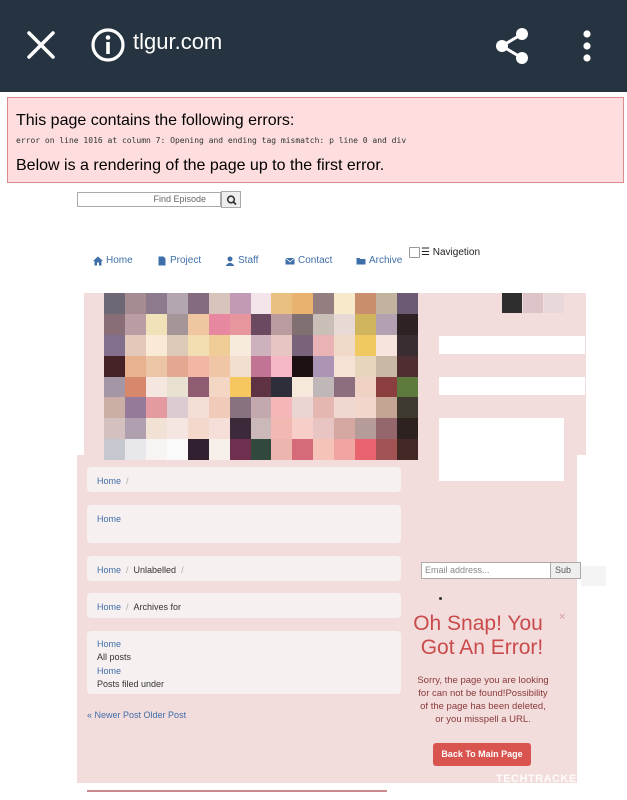 The image size is (627, 800). I want to click on close-icon, so click(41, 45).